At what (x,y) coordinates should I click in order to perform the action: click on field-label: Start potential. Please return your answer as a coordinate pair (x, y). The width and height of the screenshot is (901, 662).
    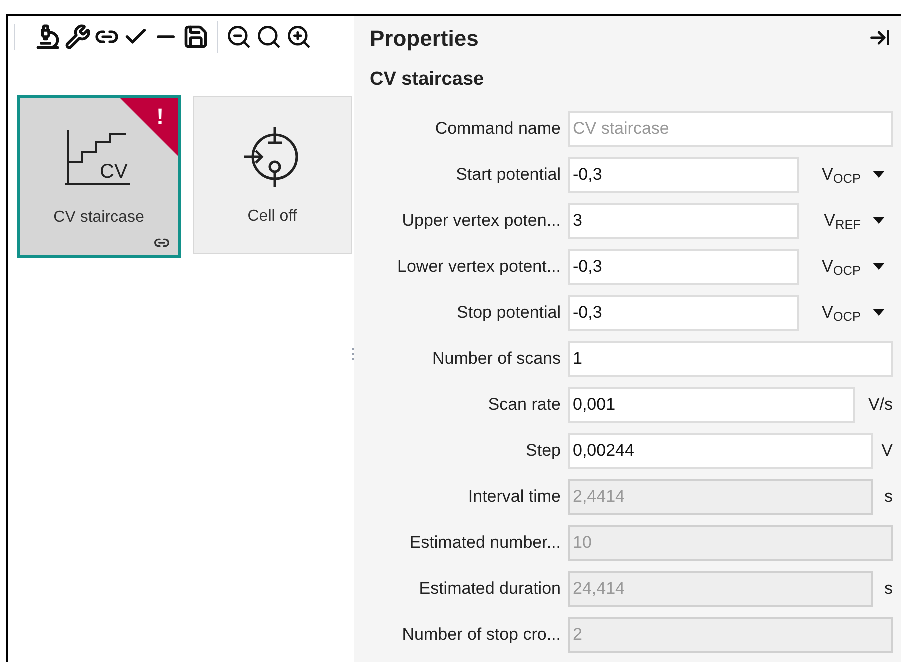
    Looking at the image, I should click on (508, 175).